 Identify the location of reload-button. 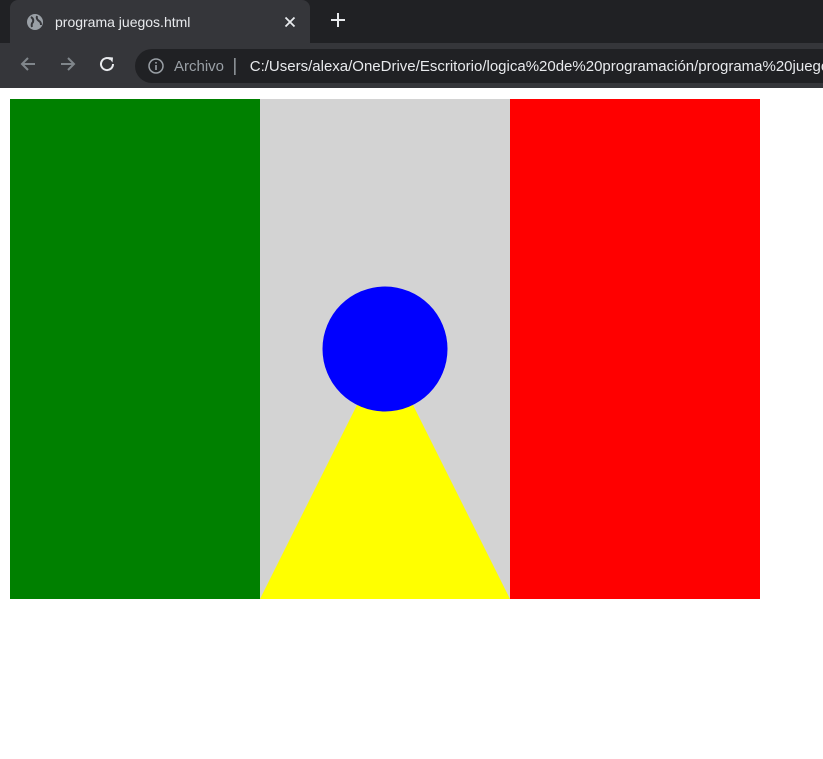
(107, 66).